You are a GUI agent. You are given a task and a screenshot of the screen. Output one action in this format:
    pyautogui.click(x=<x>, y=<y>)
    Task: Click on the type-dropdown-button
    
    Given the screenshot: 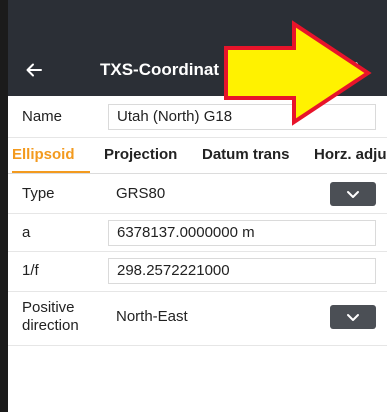 What is the action you would take?
    pyautogui.click(x=353, y=194)
    